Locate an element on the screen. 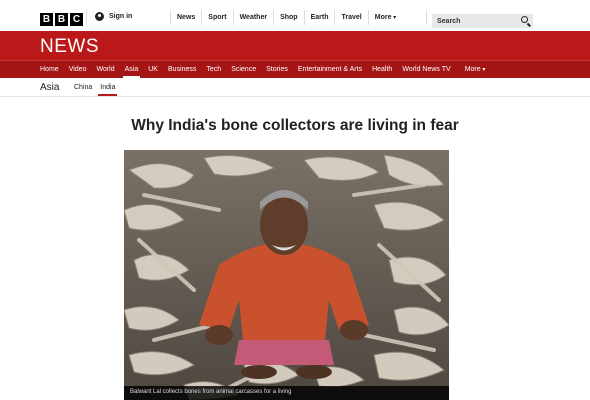  section-nav-stories: Stories is located at coordinates (277, 70).